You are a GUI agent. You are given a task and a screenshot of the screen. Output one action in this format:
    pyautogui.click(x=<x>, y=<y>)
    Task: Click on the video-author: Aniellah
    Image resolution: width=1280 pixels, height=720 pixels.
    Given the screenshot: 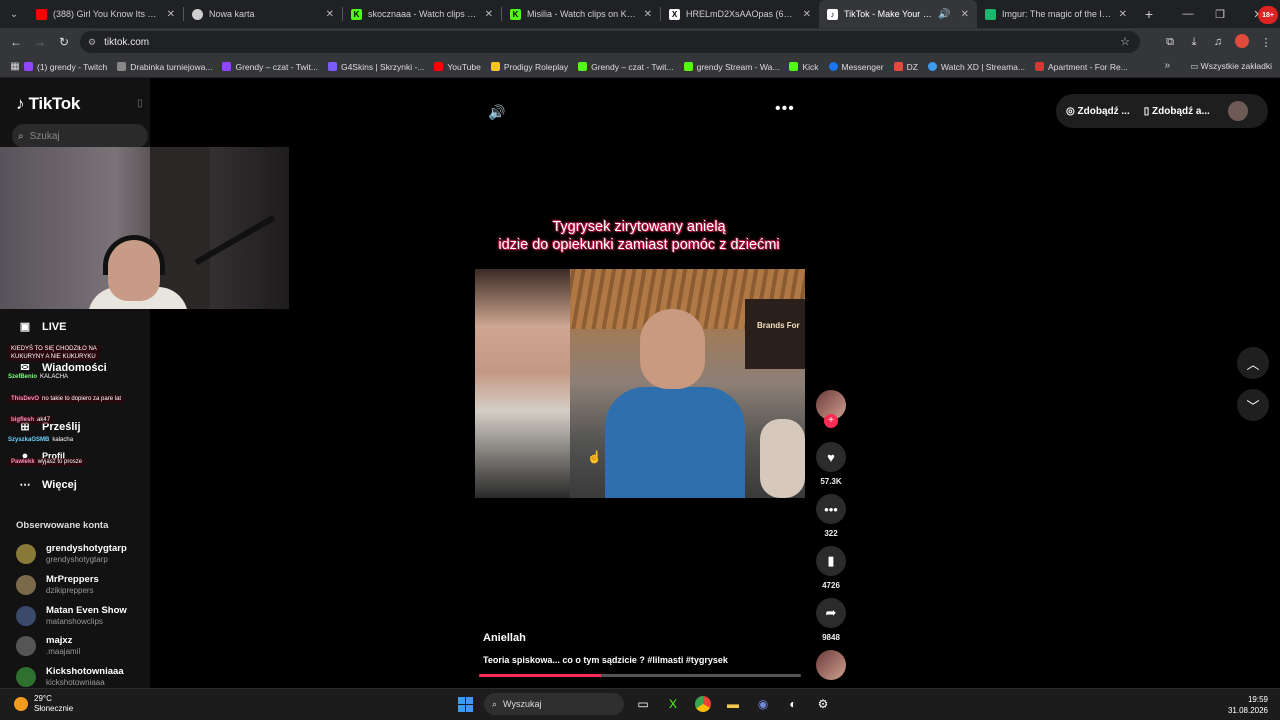 What is the action you would take?
    pyautogui.click(x=504, y=638)
    